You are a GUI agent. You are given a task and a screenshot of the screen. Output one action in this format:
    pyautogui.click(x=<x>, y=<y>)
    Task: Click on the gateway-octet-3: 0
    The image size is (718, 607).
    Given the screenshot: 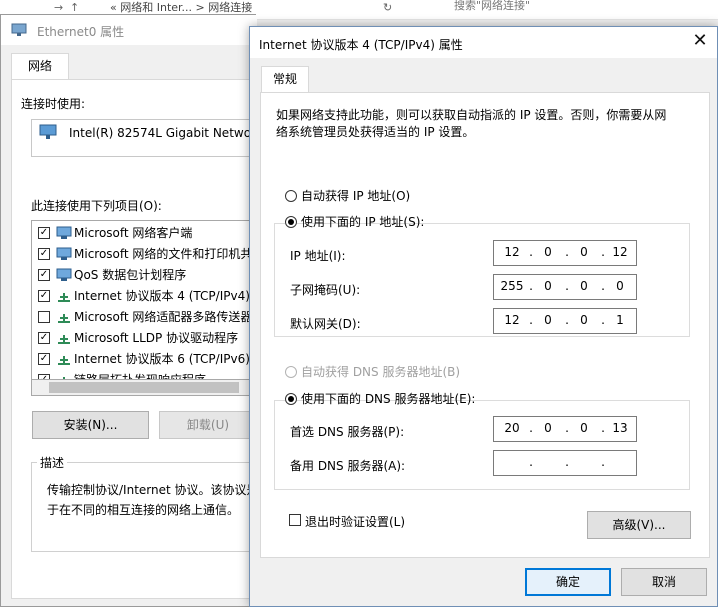 What is the action you would take?
    pyautogui.click(x=584, y=320)
    